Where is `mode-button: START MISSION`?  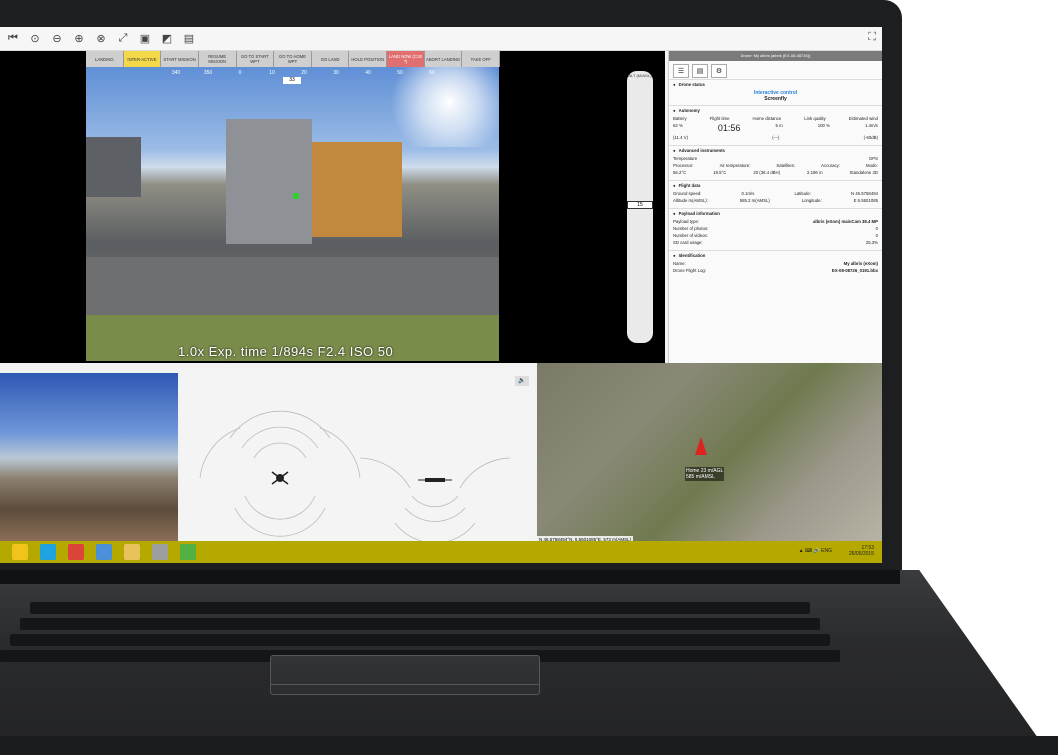 mode-button: START MISSION is located at coordinates (180, 59).